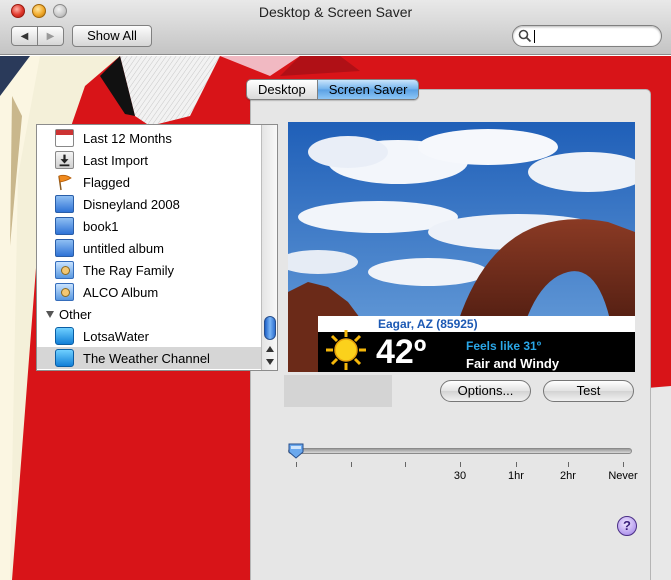 Image resolution: width=671 pixels, height=580 pixels. What do you see at coordinates (131, 204) in the screenshot?
I see `list-item-label: Disneyland 2008` at bounding box center [131, 204].